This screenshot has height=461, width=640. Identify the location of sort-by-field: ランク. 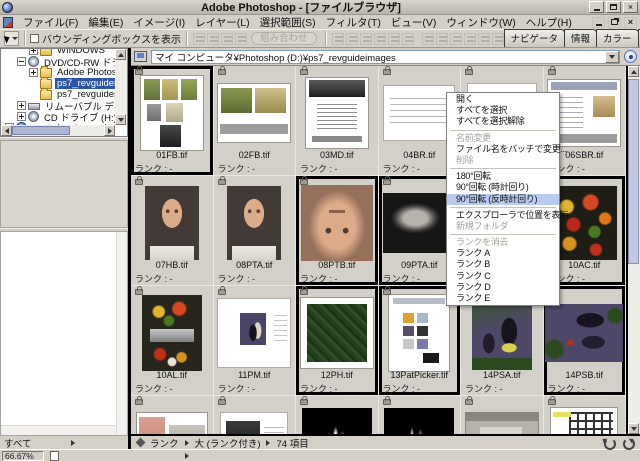
(164, 443).